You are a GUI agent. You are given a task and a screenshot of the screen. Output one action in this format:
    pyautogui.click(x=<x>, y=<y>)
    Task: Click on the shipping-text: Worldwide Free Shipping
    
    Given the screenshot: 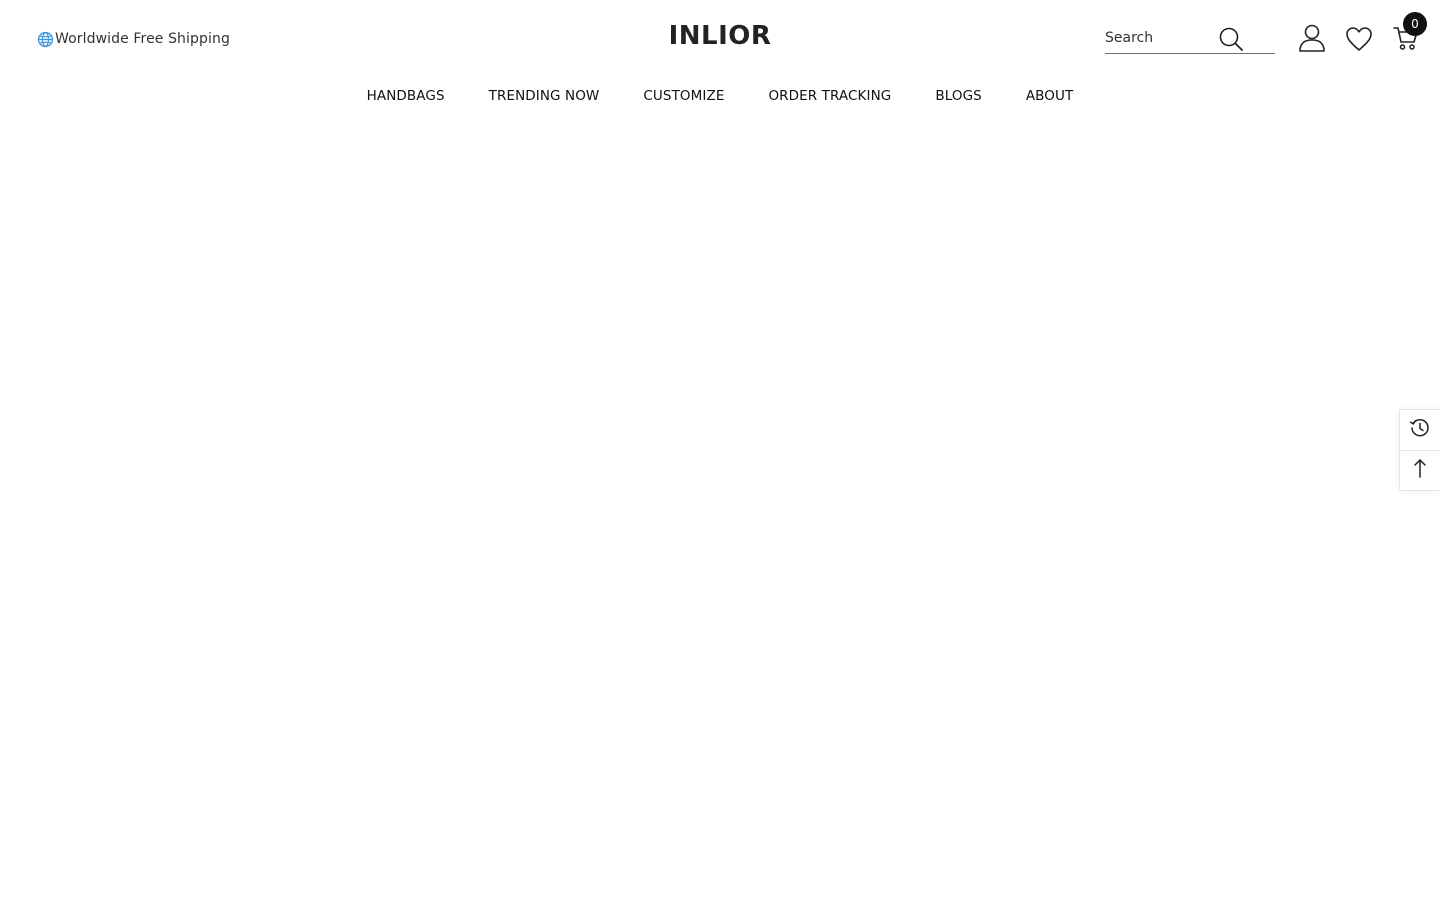 What is the action you would take?
    pyautogui.click(x=142, y=39)
    